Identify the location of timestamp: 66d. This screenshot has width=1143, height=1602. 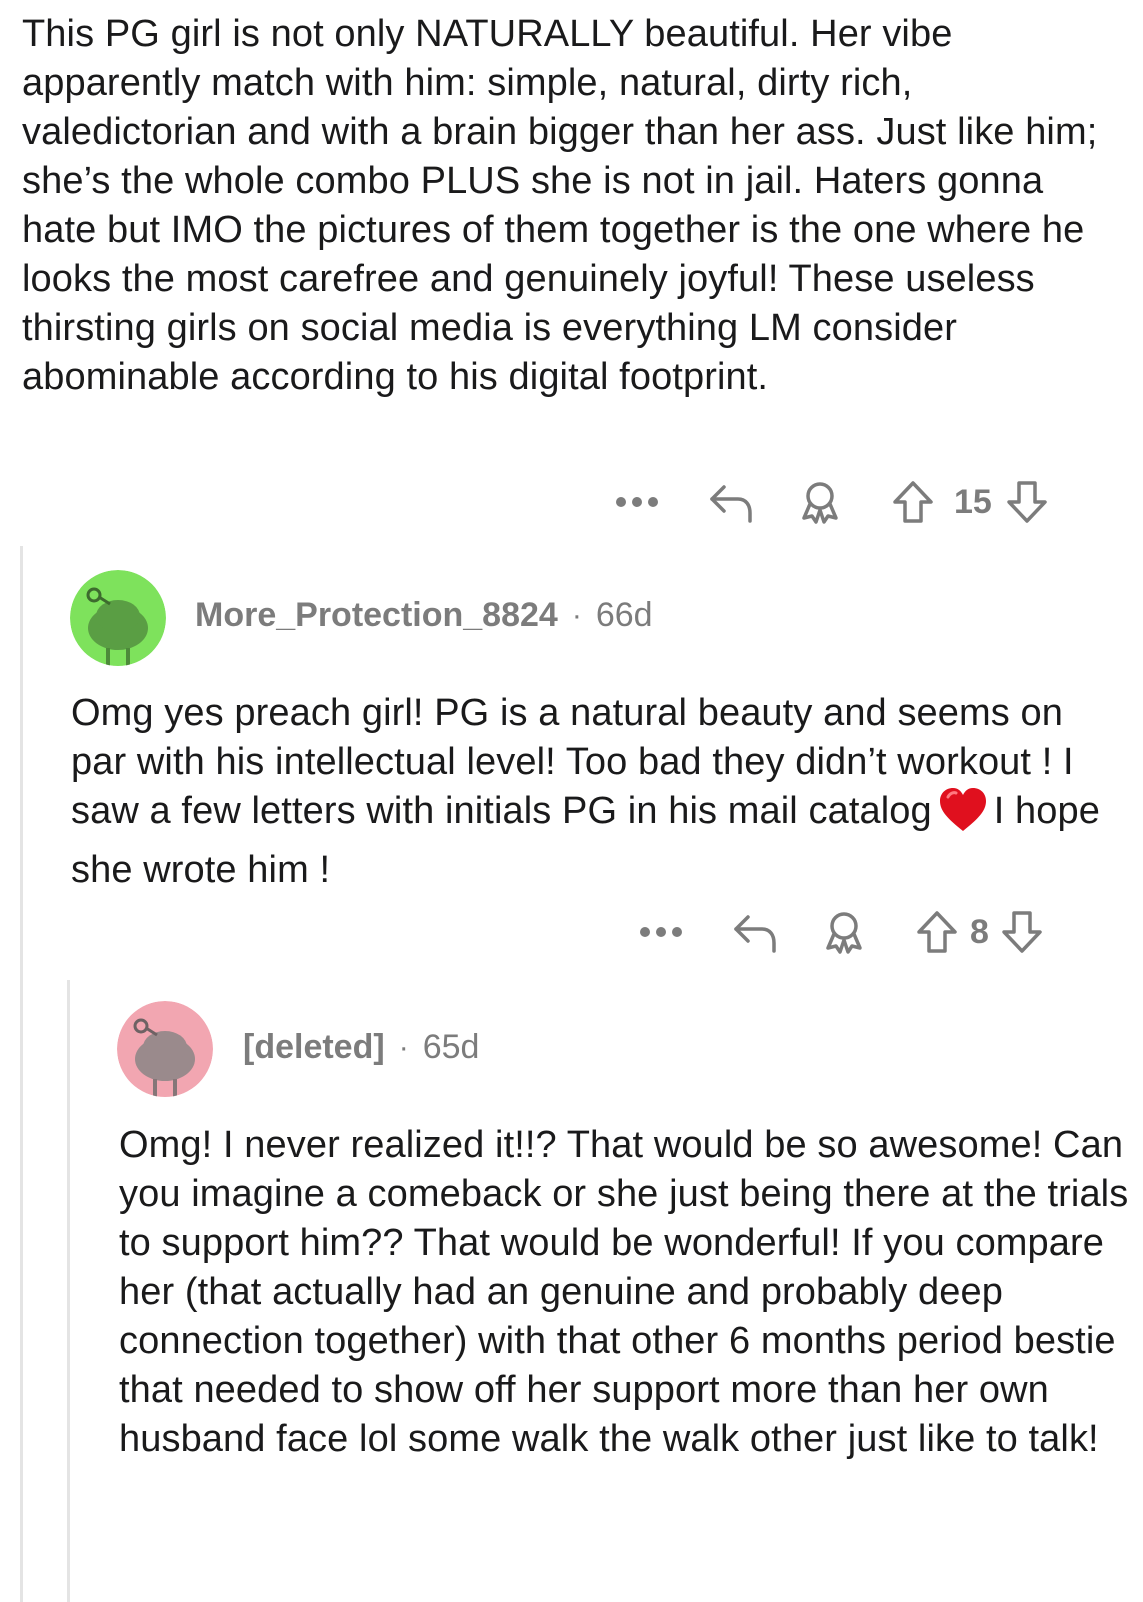
(624, 615).